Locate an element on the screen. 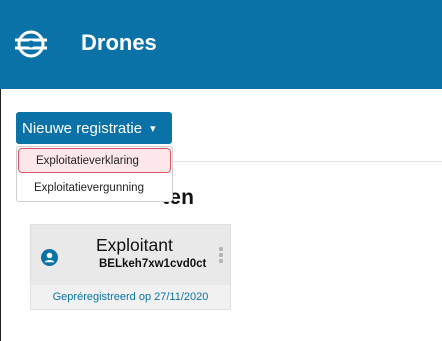  new-registration-label: Nieuwe registratie is located at coordinates (82, 128).